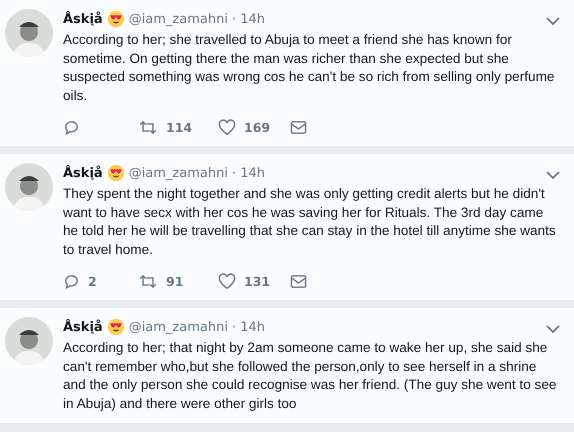 The height and width of the screenshot is (432, 574). What do you see at coordinates (178, 127) in the screenshot?
I see `retweet-button: 114` at bounding box center [178, 127].